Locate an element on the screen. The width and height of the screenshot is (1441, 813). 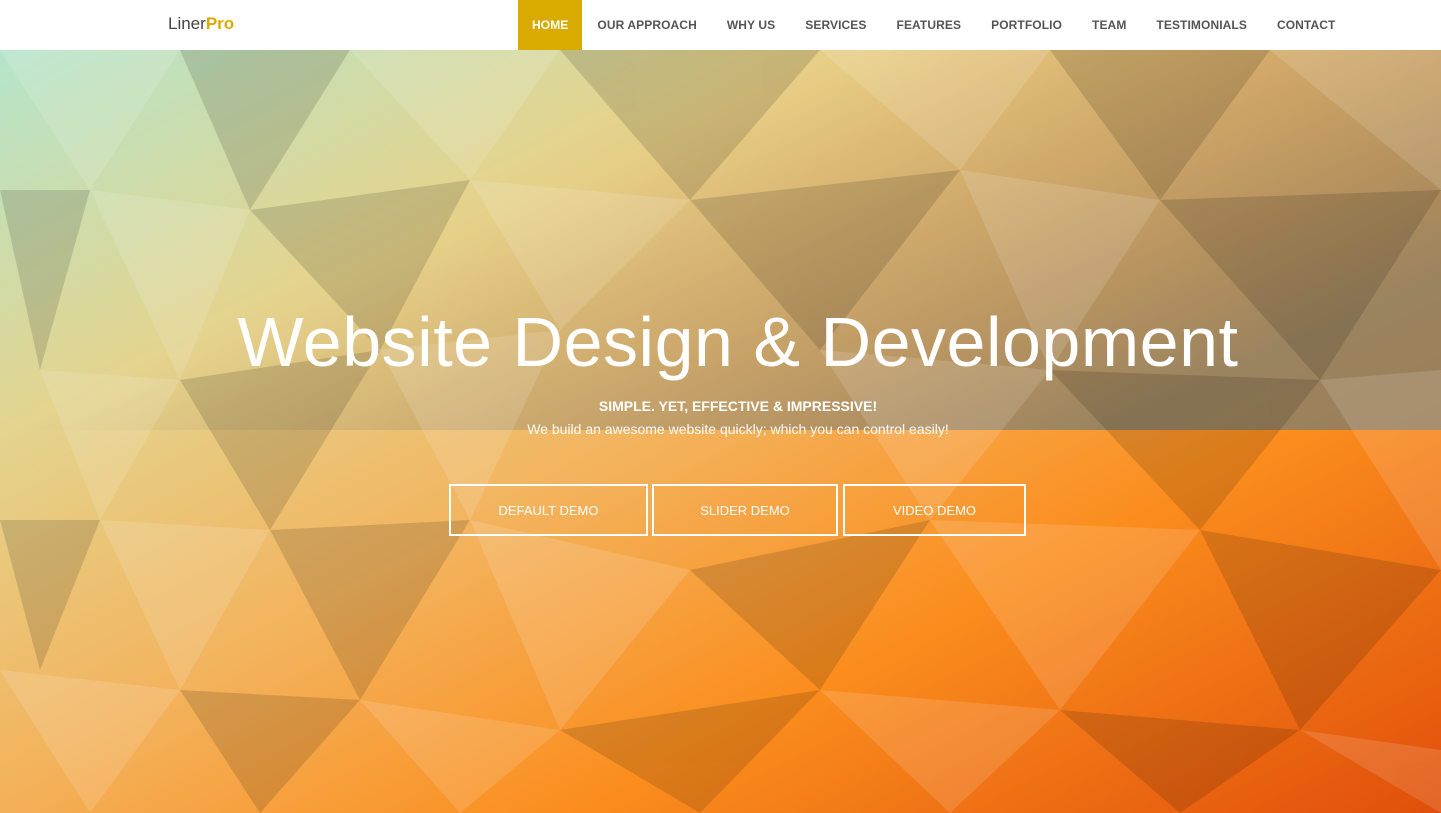
nav-item-why-us: WHY US is located at coordinates (751, 25).